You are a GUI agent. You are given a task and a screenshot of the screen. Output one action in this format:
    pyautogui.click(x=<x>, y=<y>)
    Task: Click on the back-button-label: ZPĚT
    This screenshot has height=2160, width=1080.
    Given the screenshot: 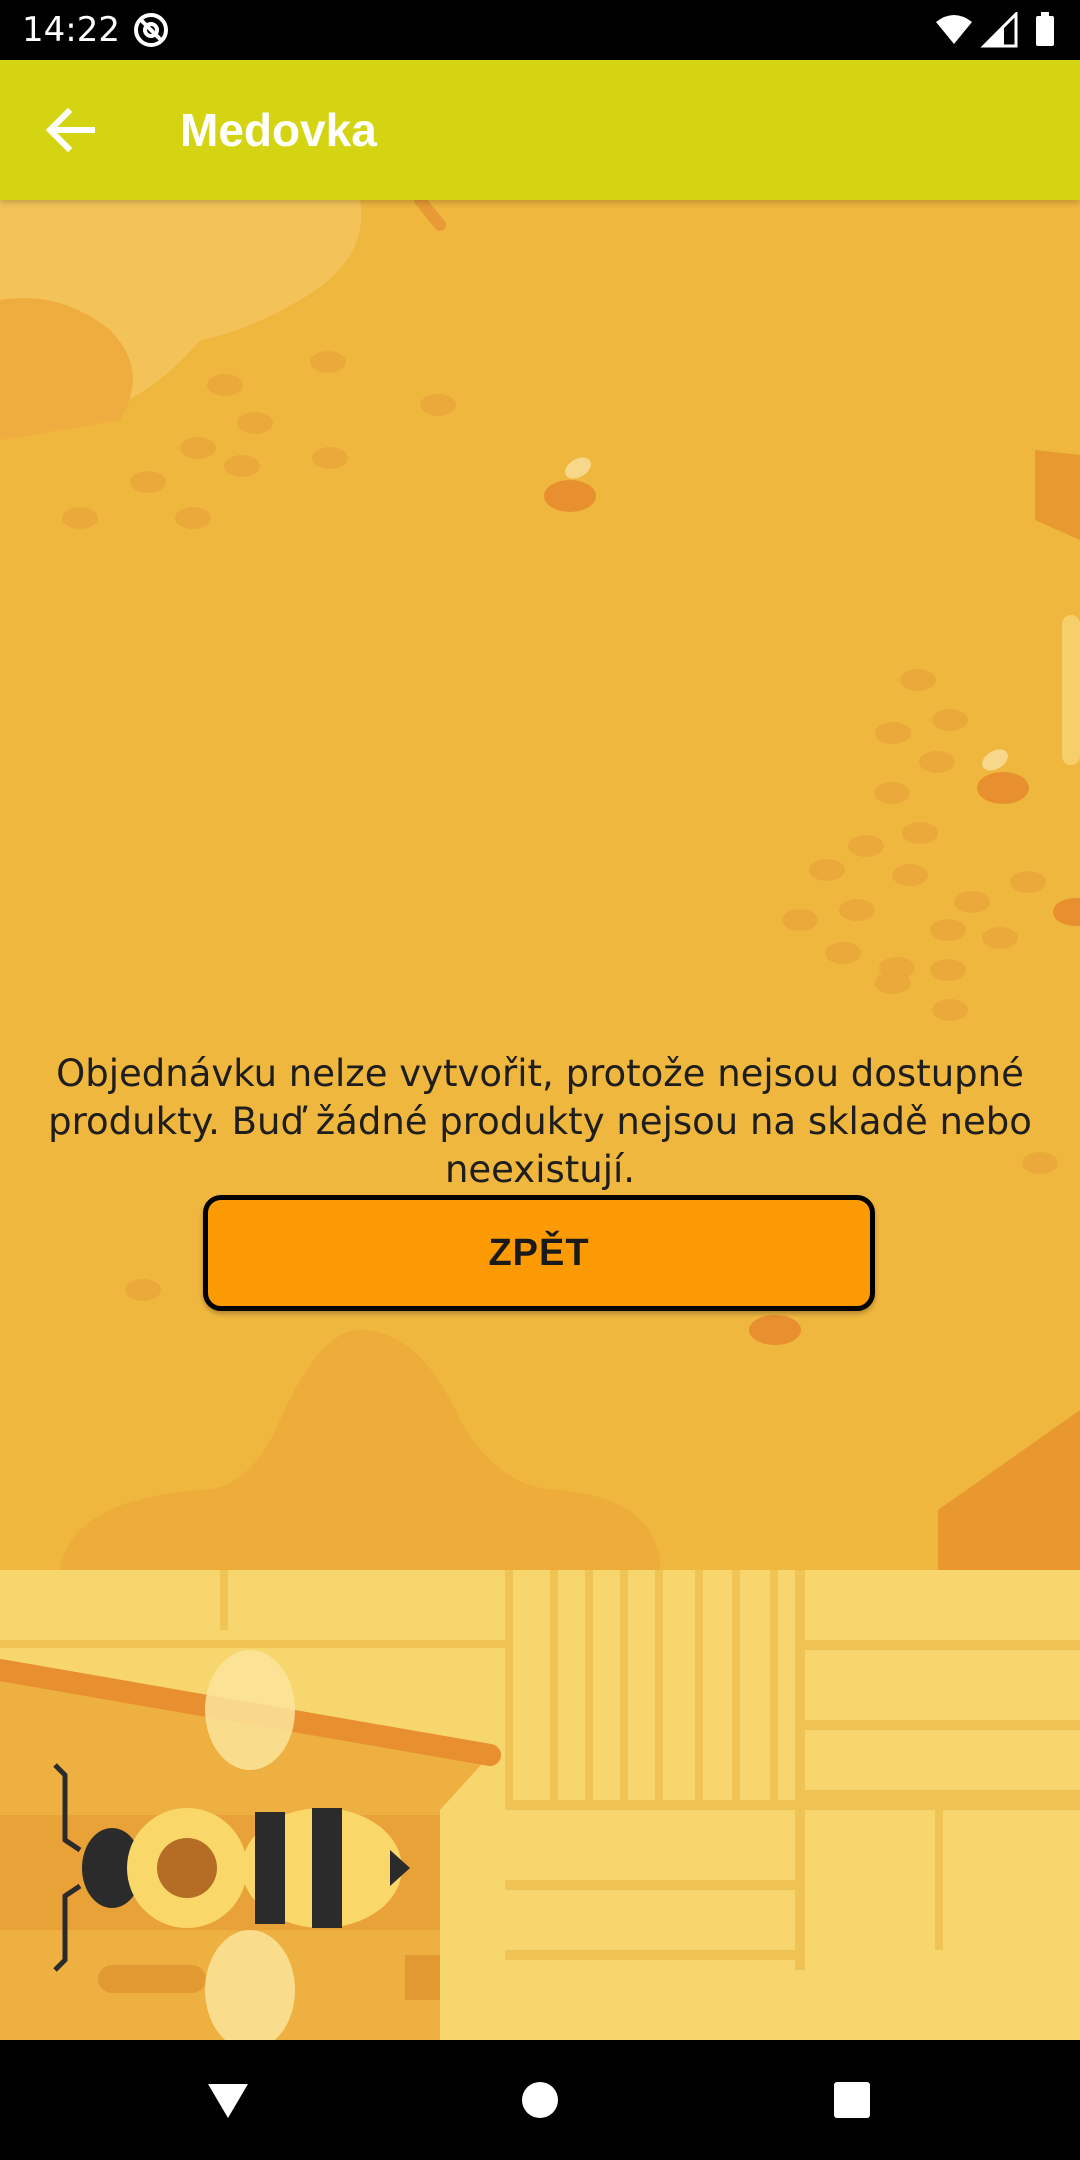 What is the action you would take?
    pyautogui.click(x=539, y=1252)
    